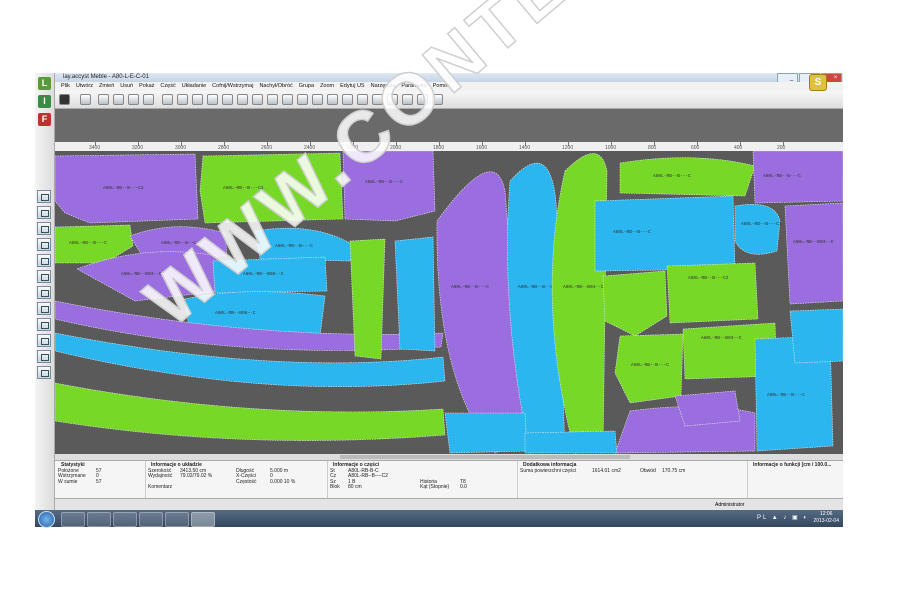  Describe the element at coordinates (306, 86) in the screenshot. I see `menu-item-9: Grupa` at that location.